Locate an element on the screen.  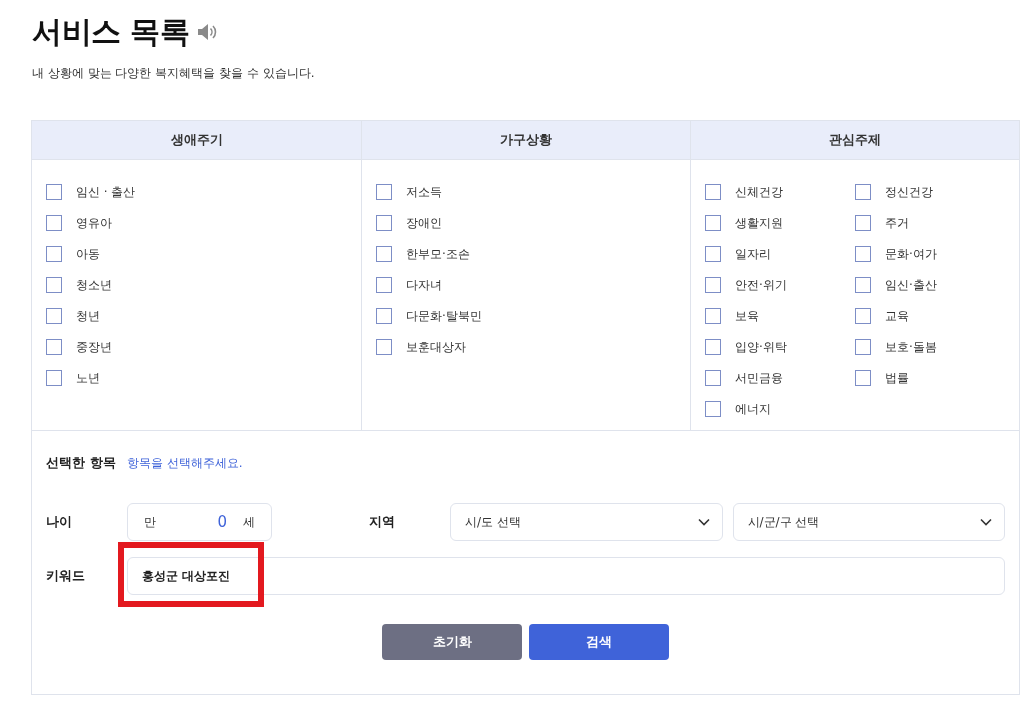
checkbox-label: 보훈대상자 is located at coordinates (436, 347).